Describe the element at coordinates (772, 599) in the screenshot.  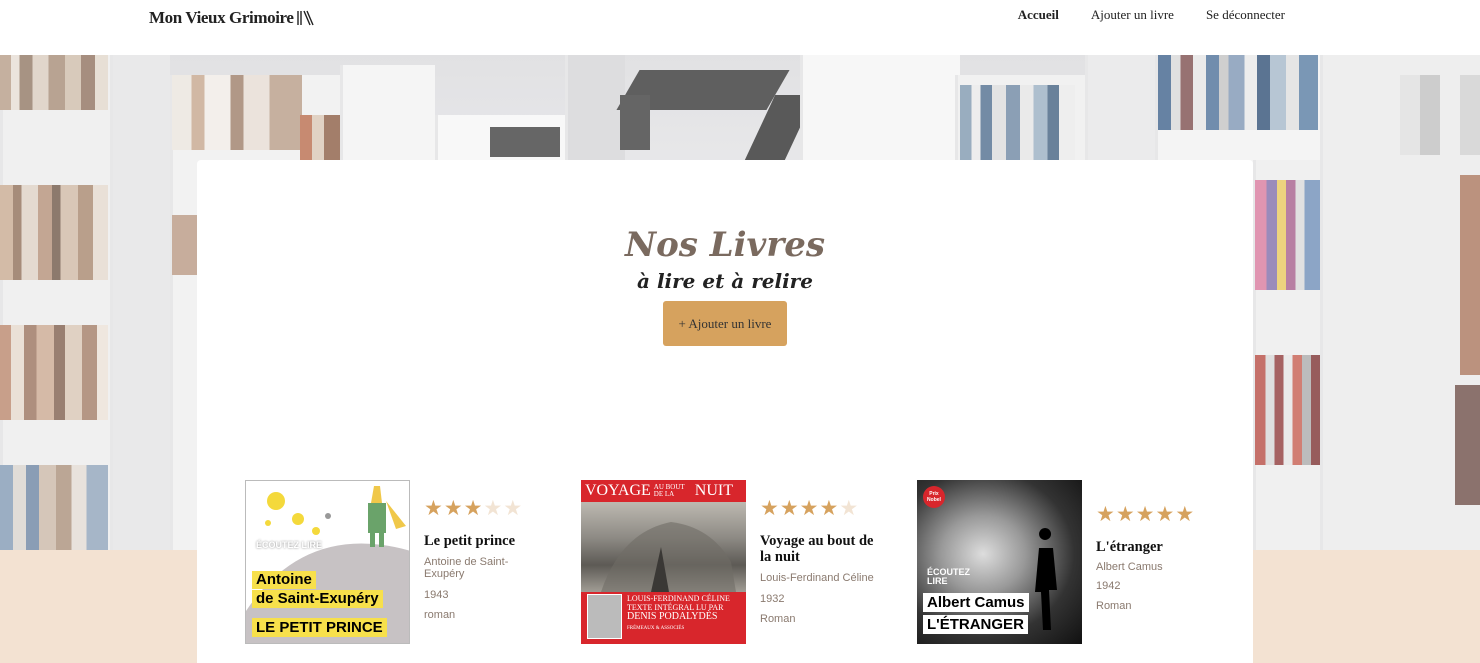
I see `book-year: 1932` at that location.